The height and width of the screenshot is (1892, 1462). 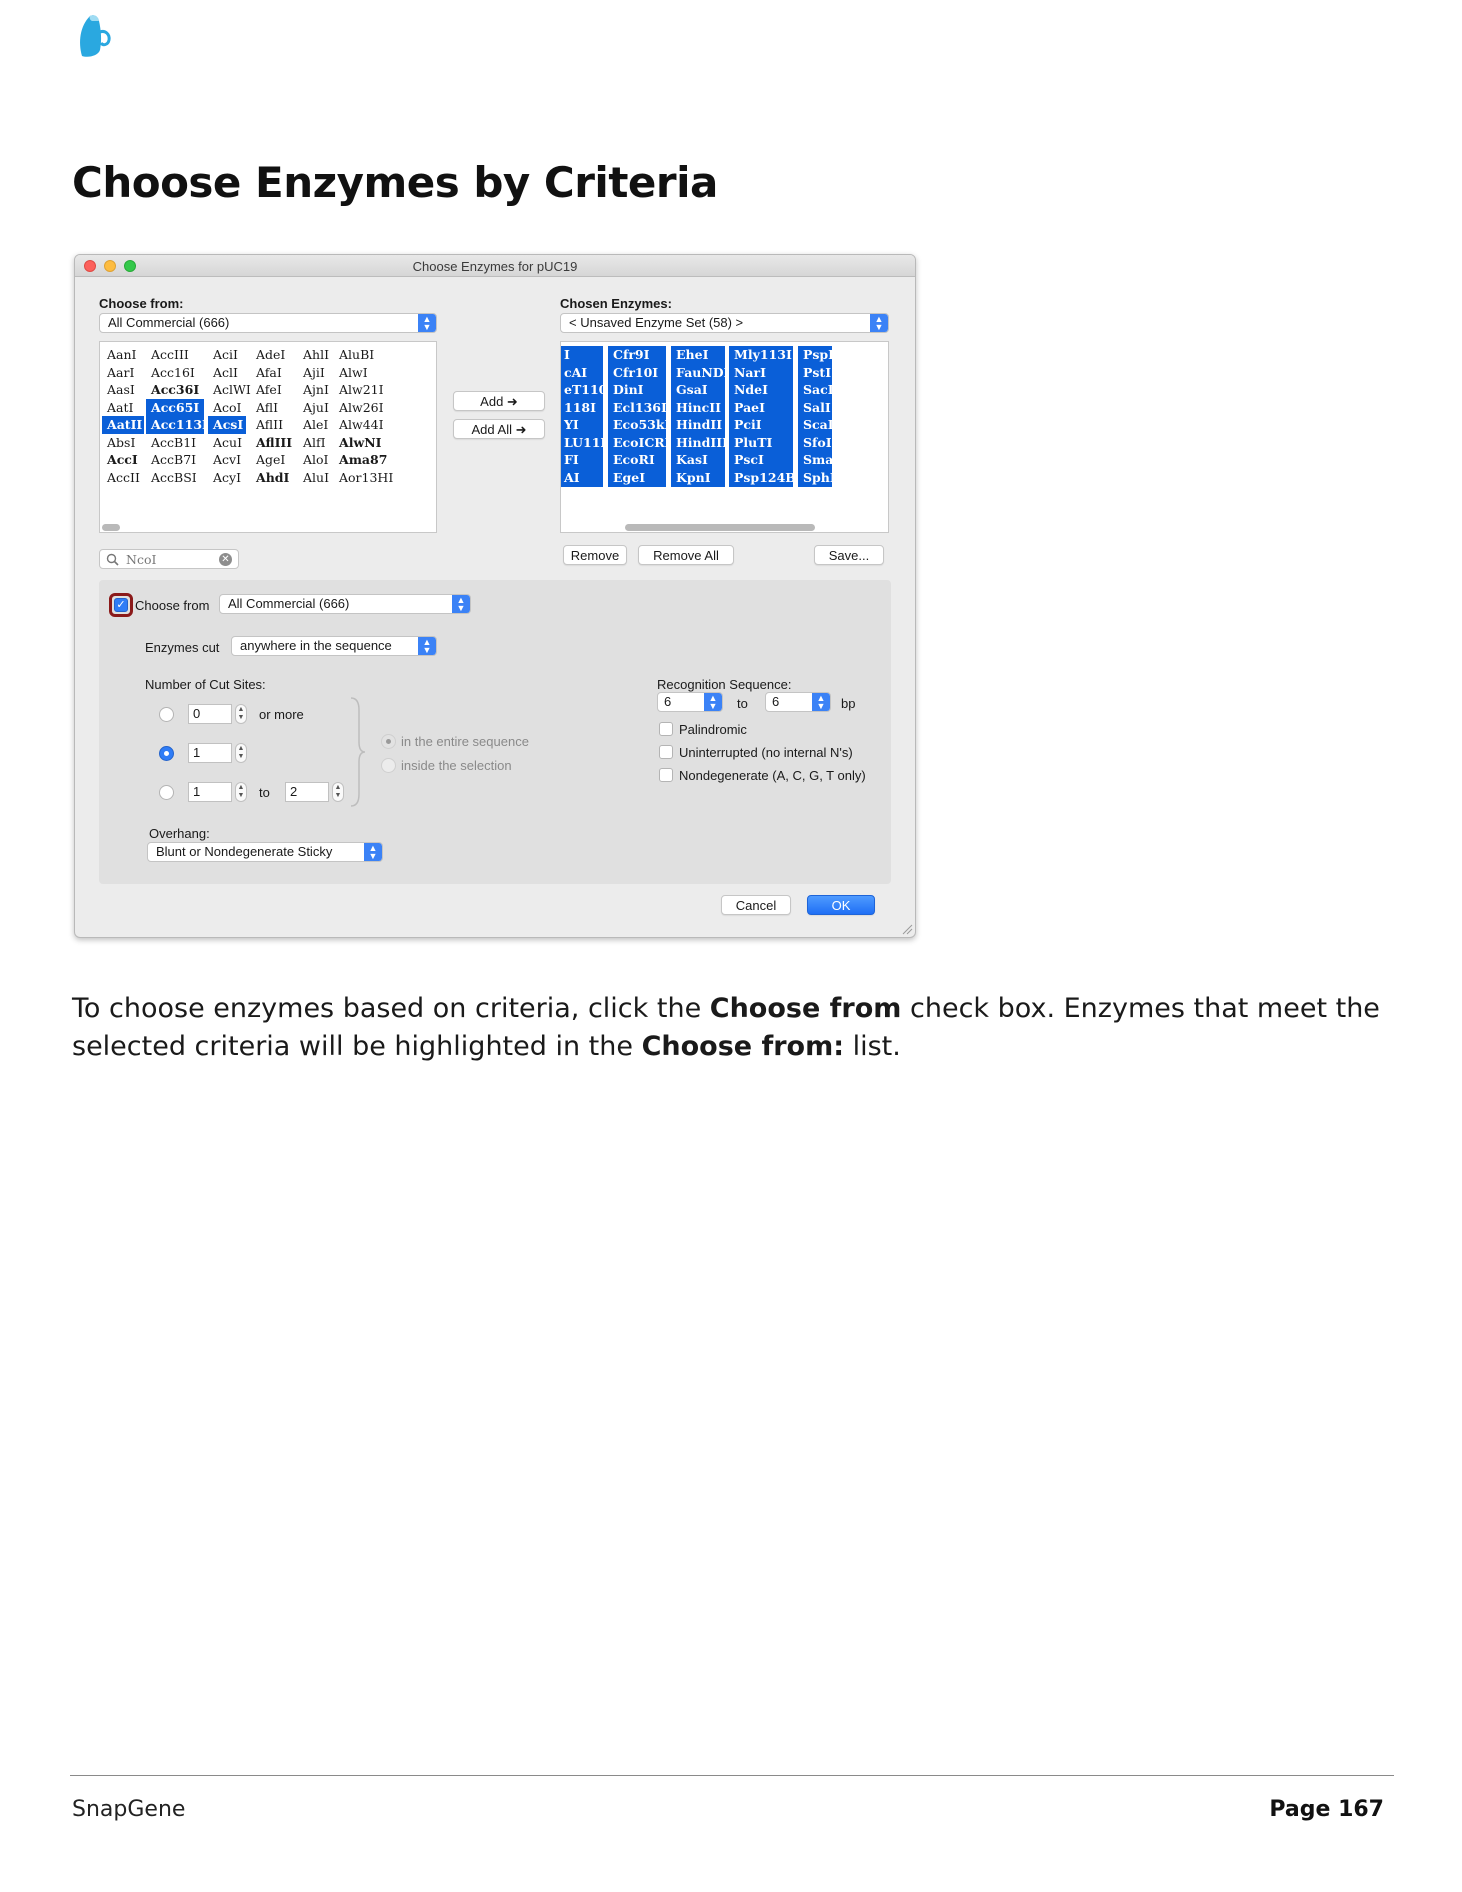 What do you see at coordinates (315, 460) in the screenshot?
I see `choose-list-item: AloI` at bounding box center [315, 460].